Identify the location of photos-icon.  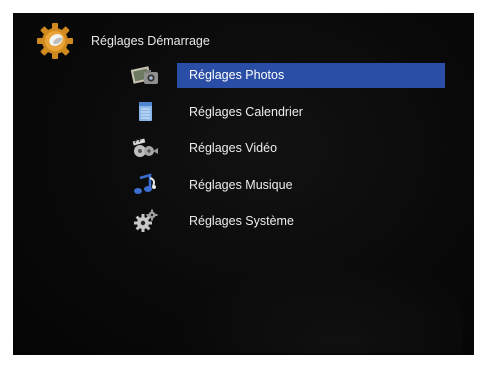
(145, 75).